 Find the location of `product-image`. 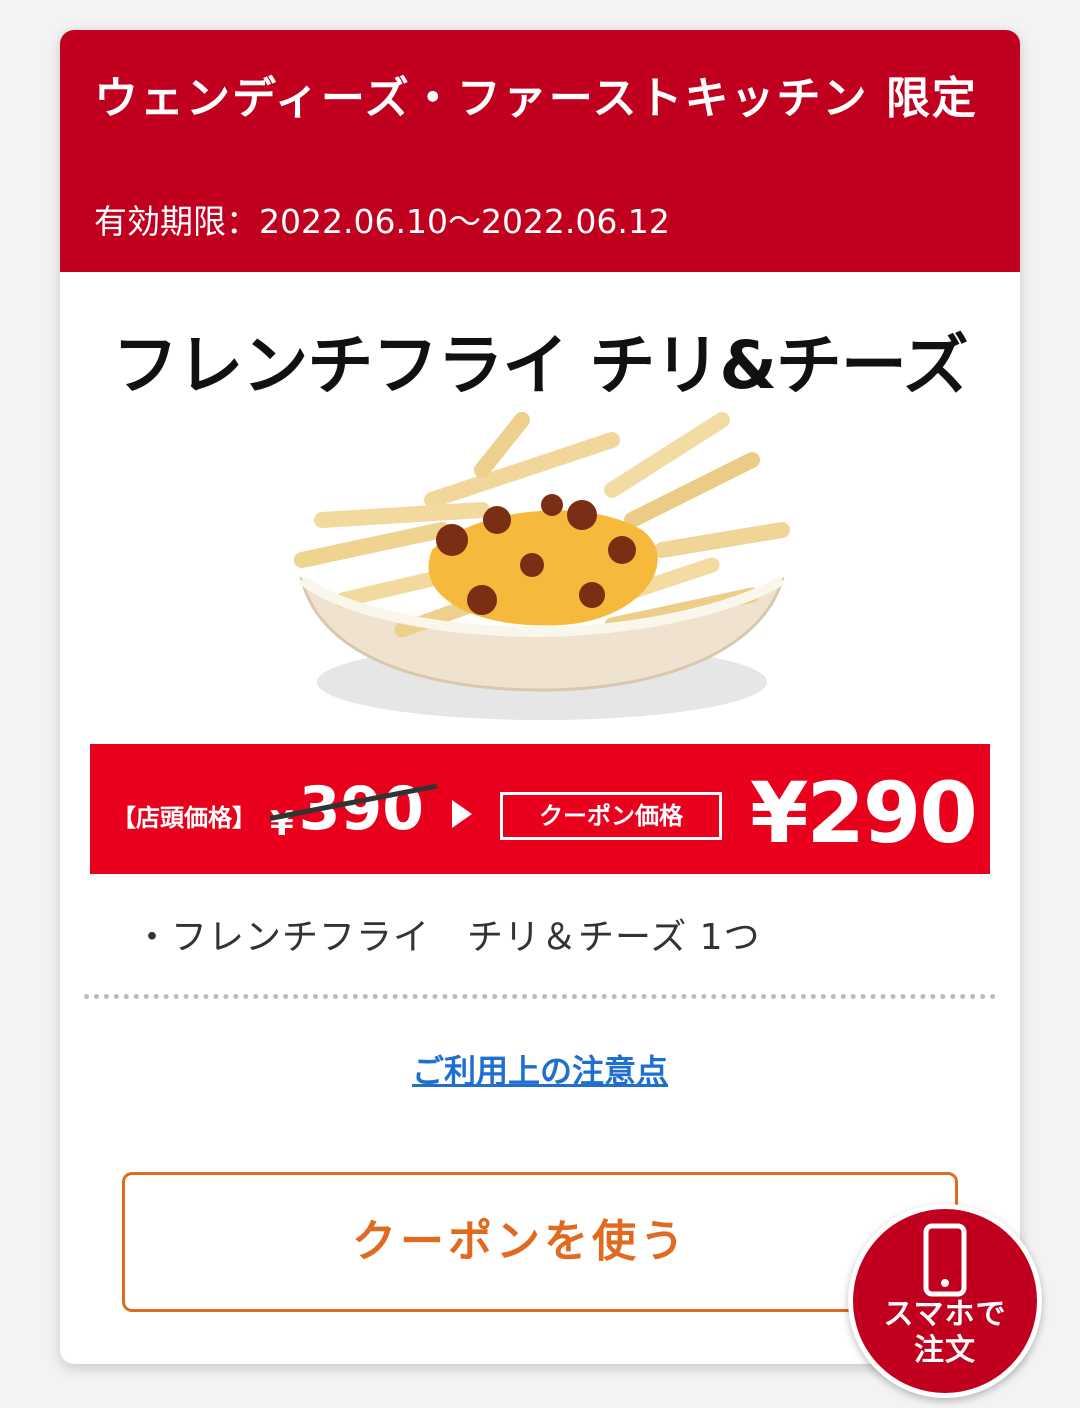

product-image is located at coordinates (542, 566).